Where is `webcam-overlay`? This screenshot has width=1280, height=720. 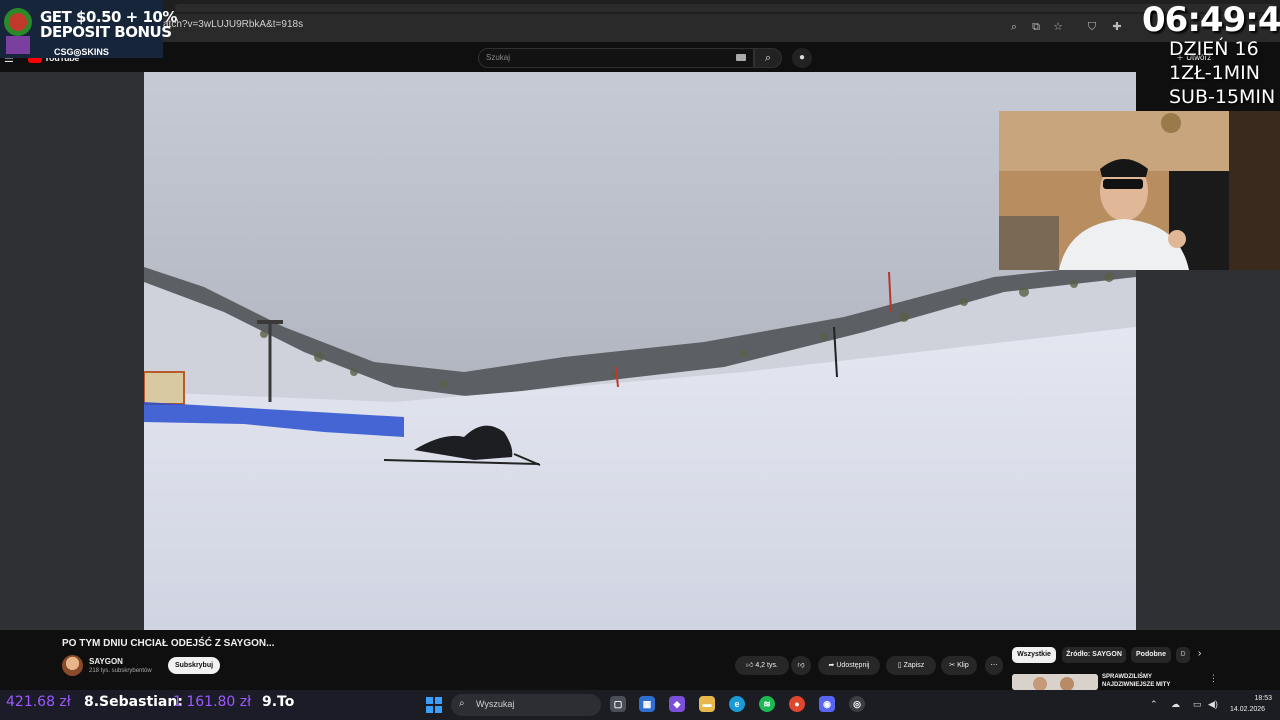 webcam-overlay is located at coordinates (1139, 190).